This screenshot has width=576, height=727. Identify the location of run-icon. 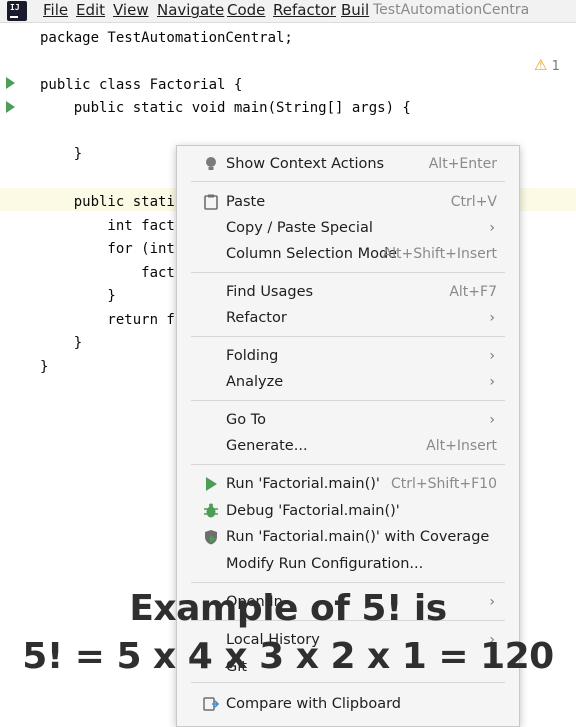
(211, 484).